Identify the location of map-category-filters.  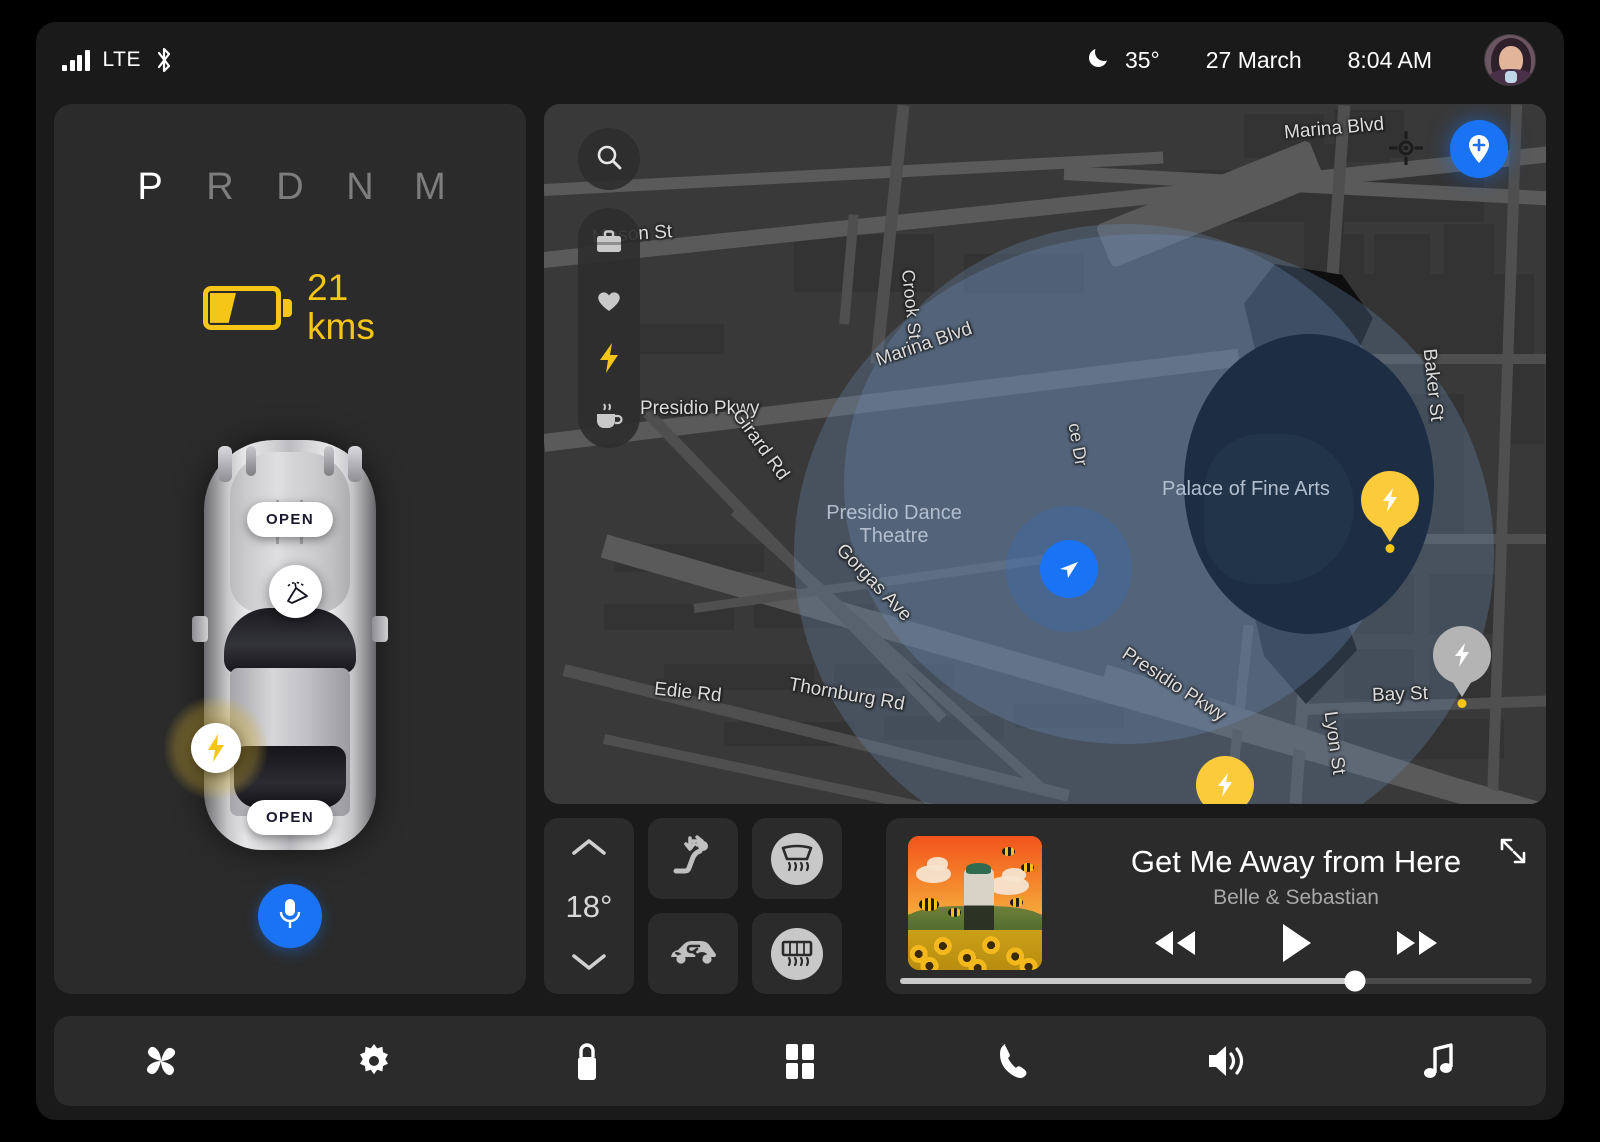
(609, 328).